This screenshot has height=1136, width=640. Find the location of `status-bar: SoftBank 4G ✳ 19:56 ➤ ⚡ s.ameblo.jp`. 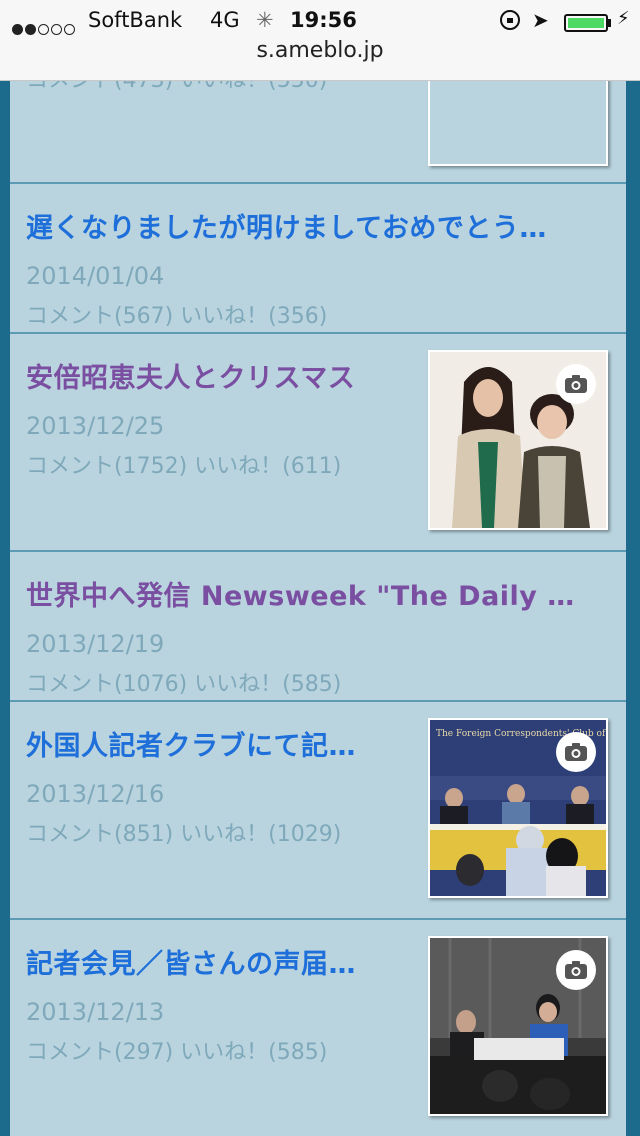

status-bar: SoftBank 4G ✳ 19:56 ➤ ⚡ s.ameblo.jp is located at coordinates (320, 40).